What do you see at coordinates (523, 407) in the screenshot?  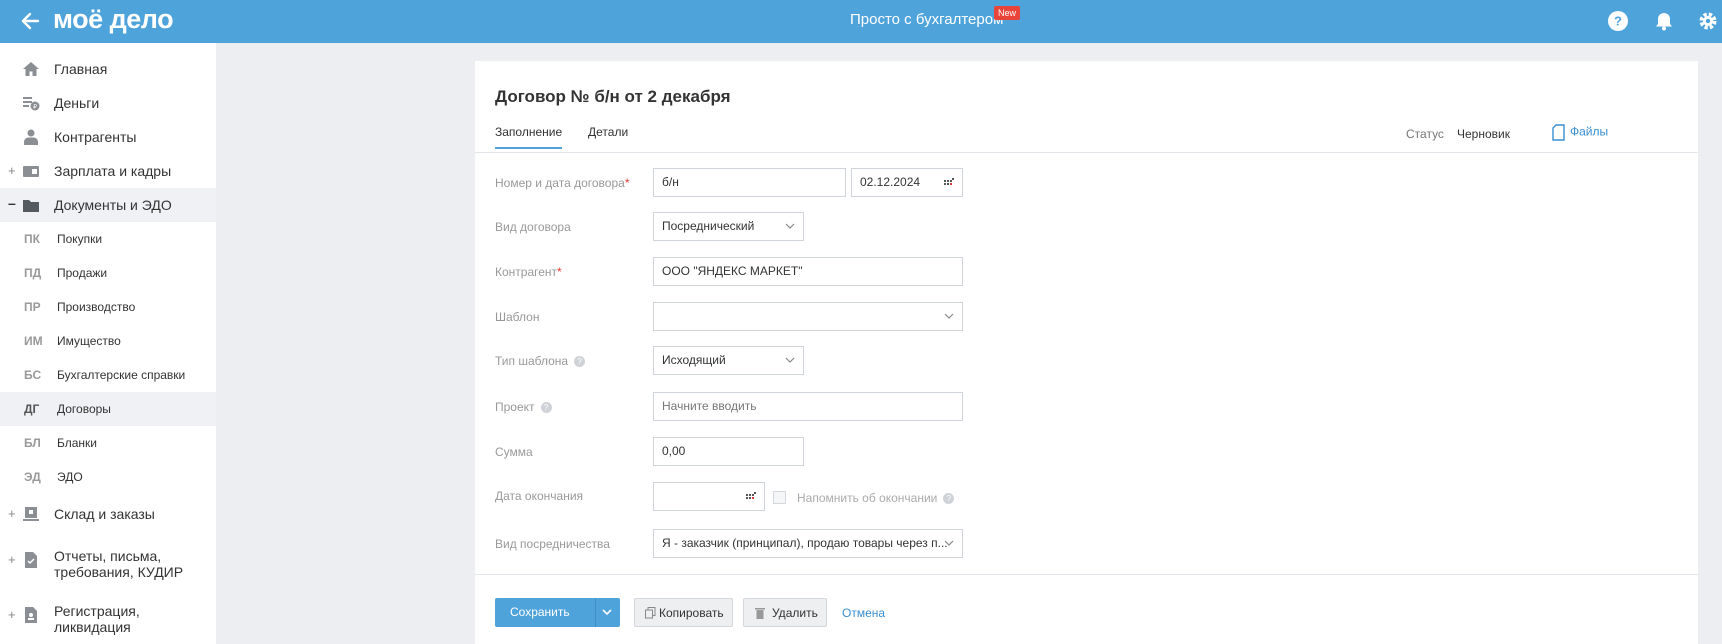 I see `project-label: Проект?` at bounding box center [523, 407].